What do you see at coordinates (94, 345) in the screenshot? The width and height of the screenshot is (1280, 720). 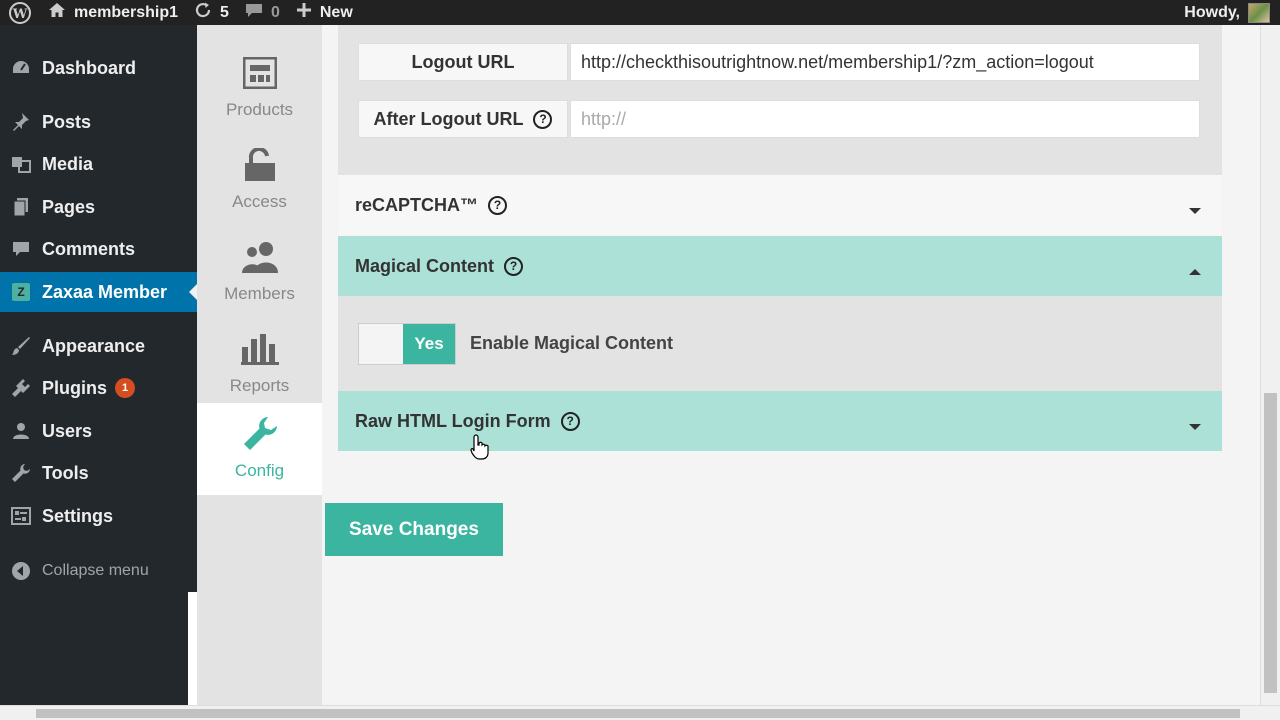 I see `sidebar-item-label: Appearance` at bounding box center [94, 345].